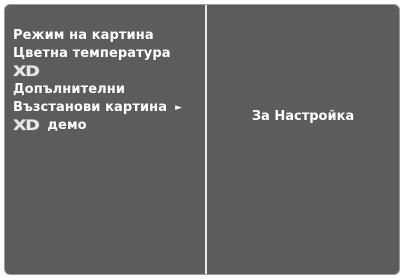  I want to click on menu-item-label: Възстанови картина, so click(90, 107).